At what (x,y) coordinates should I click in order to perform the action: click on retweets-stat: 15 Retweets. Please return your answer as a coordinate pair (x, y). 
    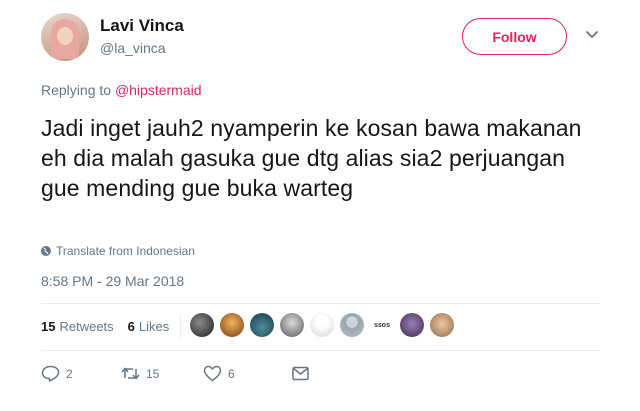
    Looking at the image, I should click on (77, 326).